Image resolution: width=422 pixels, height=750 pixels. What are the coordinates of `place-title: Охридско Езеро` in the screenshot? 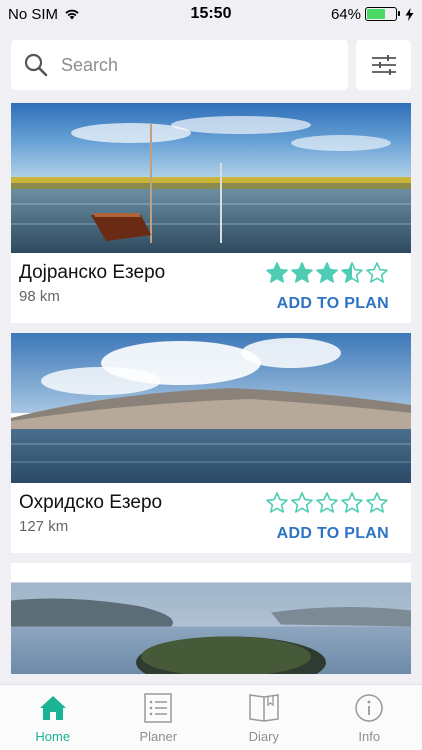 It's located at (91, 502).